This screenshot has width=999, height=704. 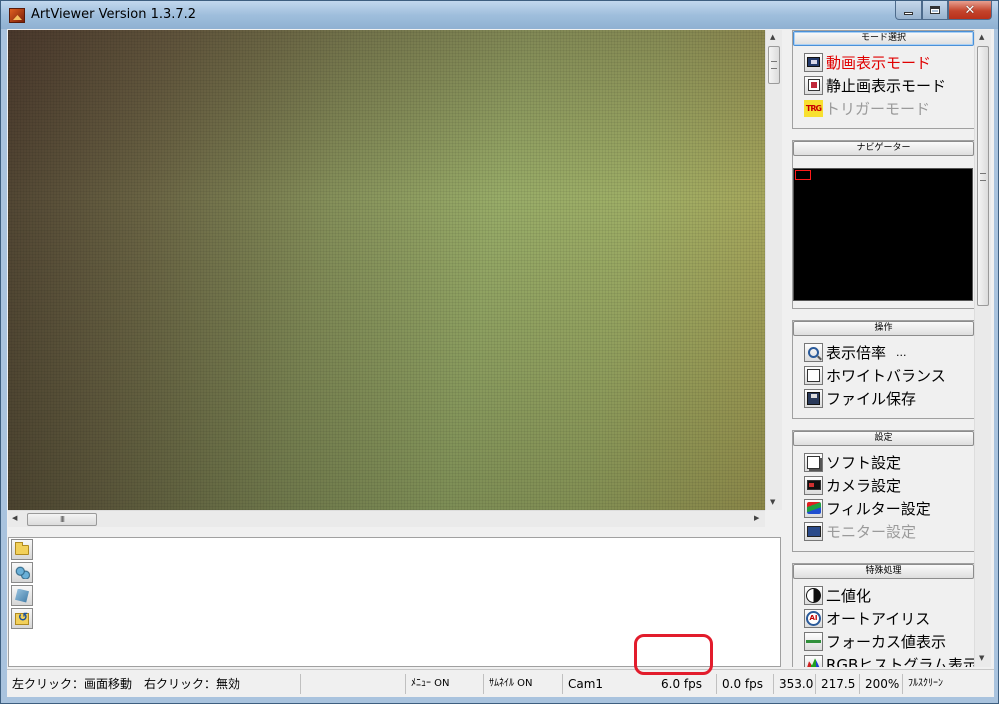 I want to click on camera-status: Cam1, so click(x=600, y=684).